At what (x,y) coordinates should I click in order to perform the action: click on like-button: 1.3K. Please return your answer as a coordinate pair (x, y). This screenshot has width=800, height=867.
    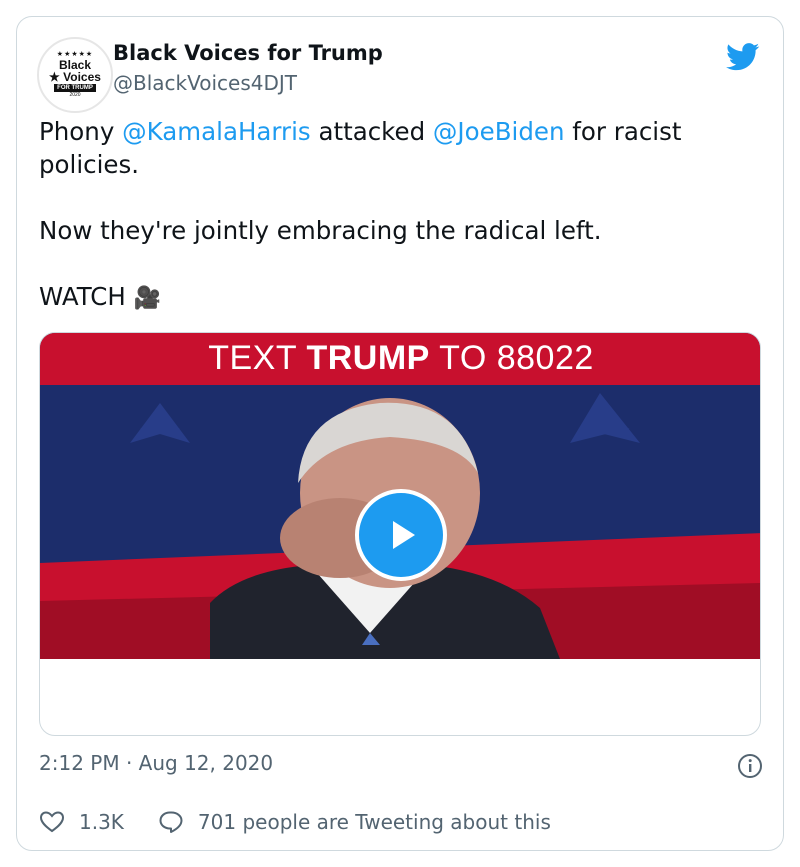
    Looking at the image, I should click on (81, 822).